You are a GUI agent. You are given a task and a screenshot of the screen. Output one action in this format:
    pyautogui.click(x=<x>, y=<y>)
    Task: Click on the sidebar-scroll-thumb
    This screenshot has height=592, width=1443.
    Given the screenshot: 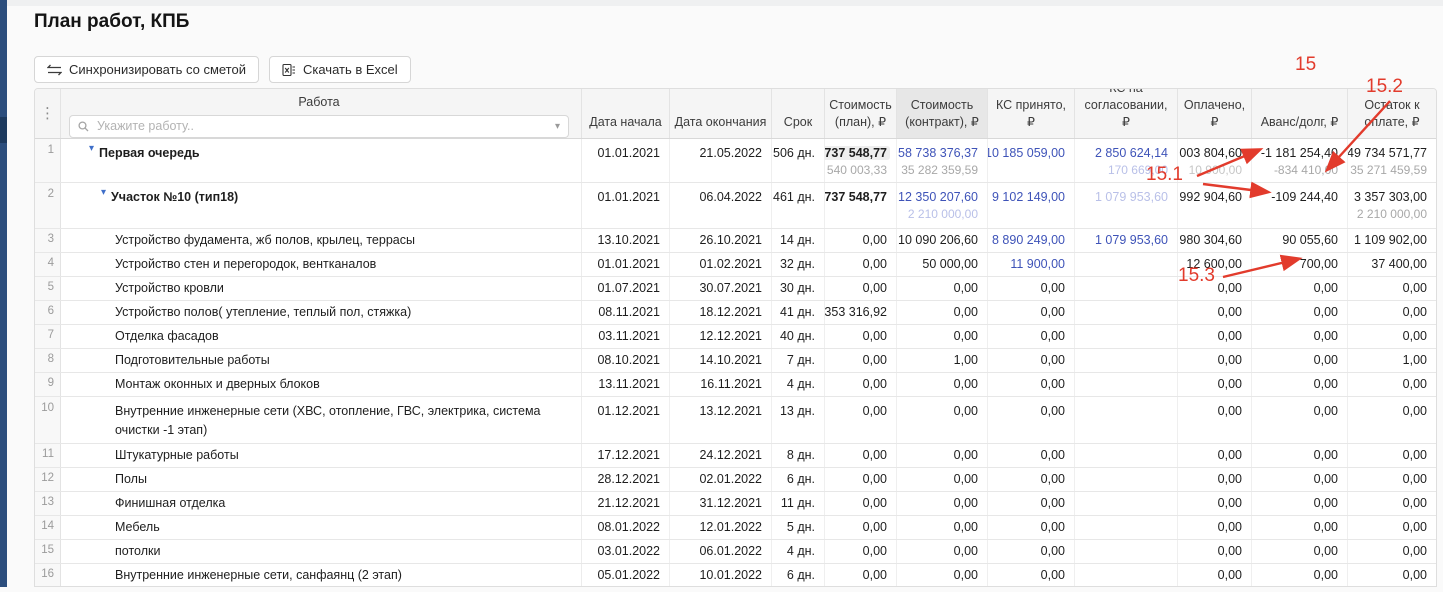 What is the action you would take?
    pyautogui.click(x=3, y=130)
    